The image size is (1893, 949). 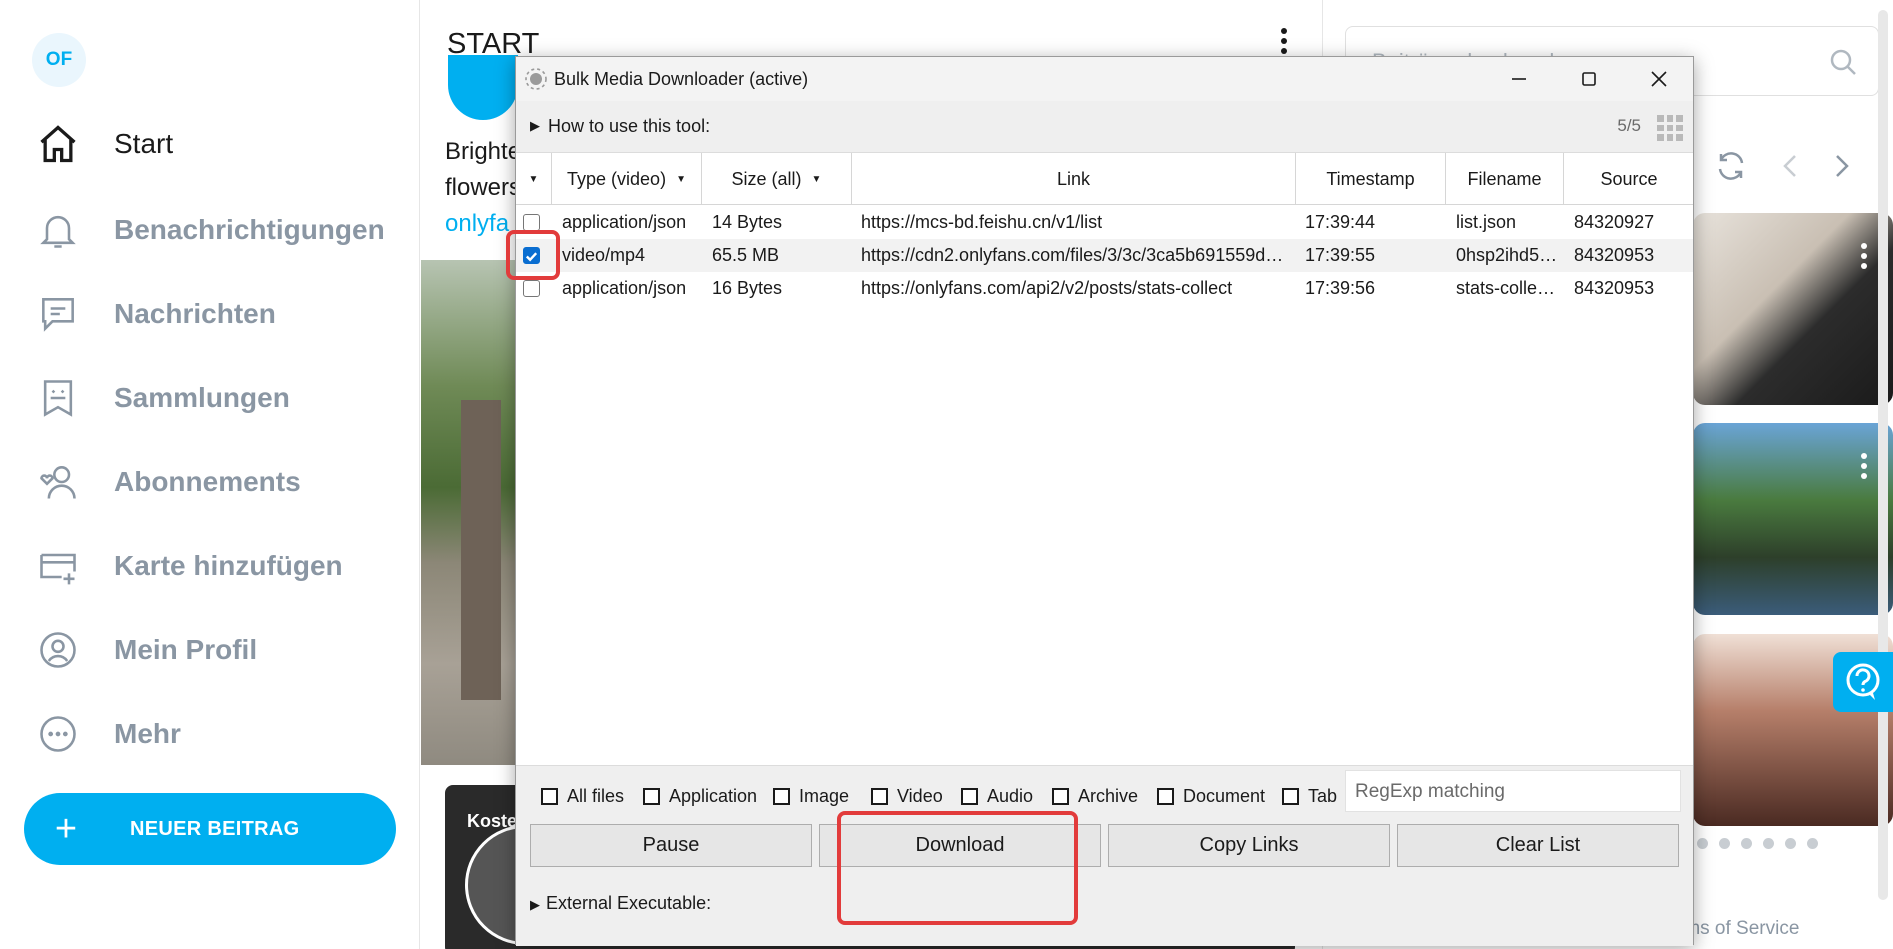 I want to click on column-header-type: Type (video) ▼, so click(x=627, y=179).